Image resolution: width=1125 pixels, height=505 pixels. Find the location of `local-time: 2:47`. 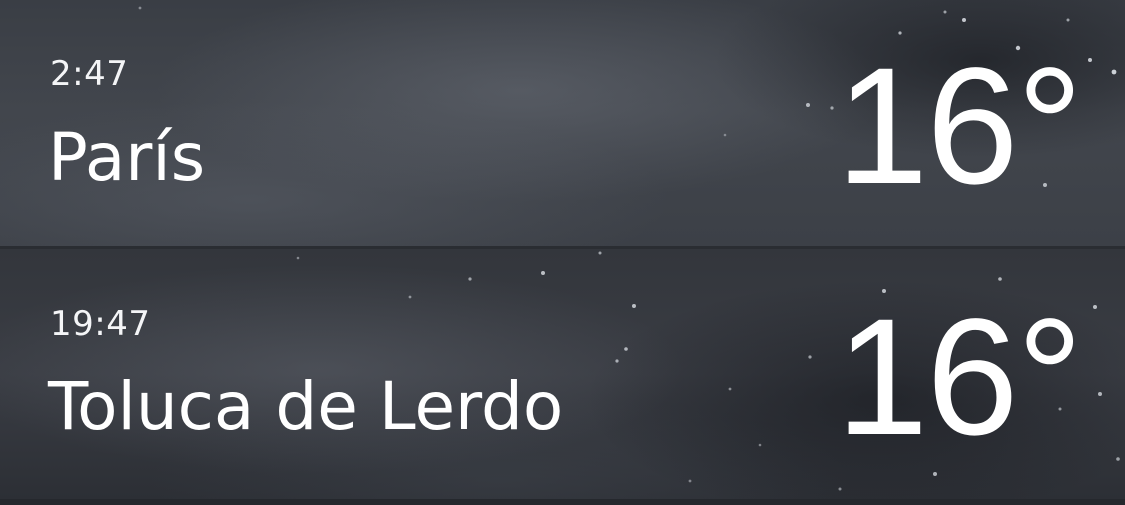

local-time: 2:47 is located at coordinates (89, 74).